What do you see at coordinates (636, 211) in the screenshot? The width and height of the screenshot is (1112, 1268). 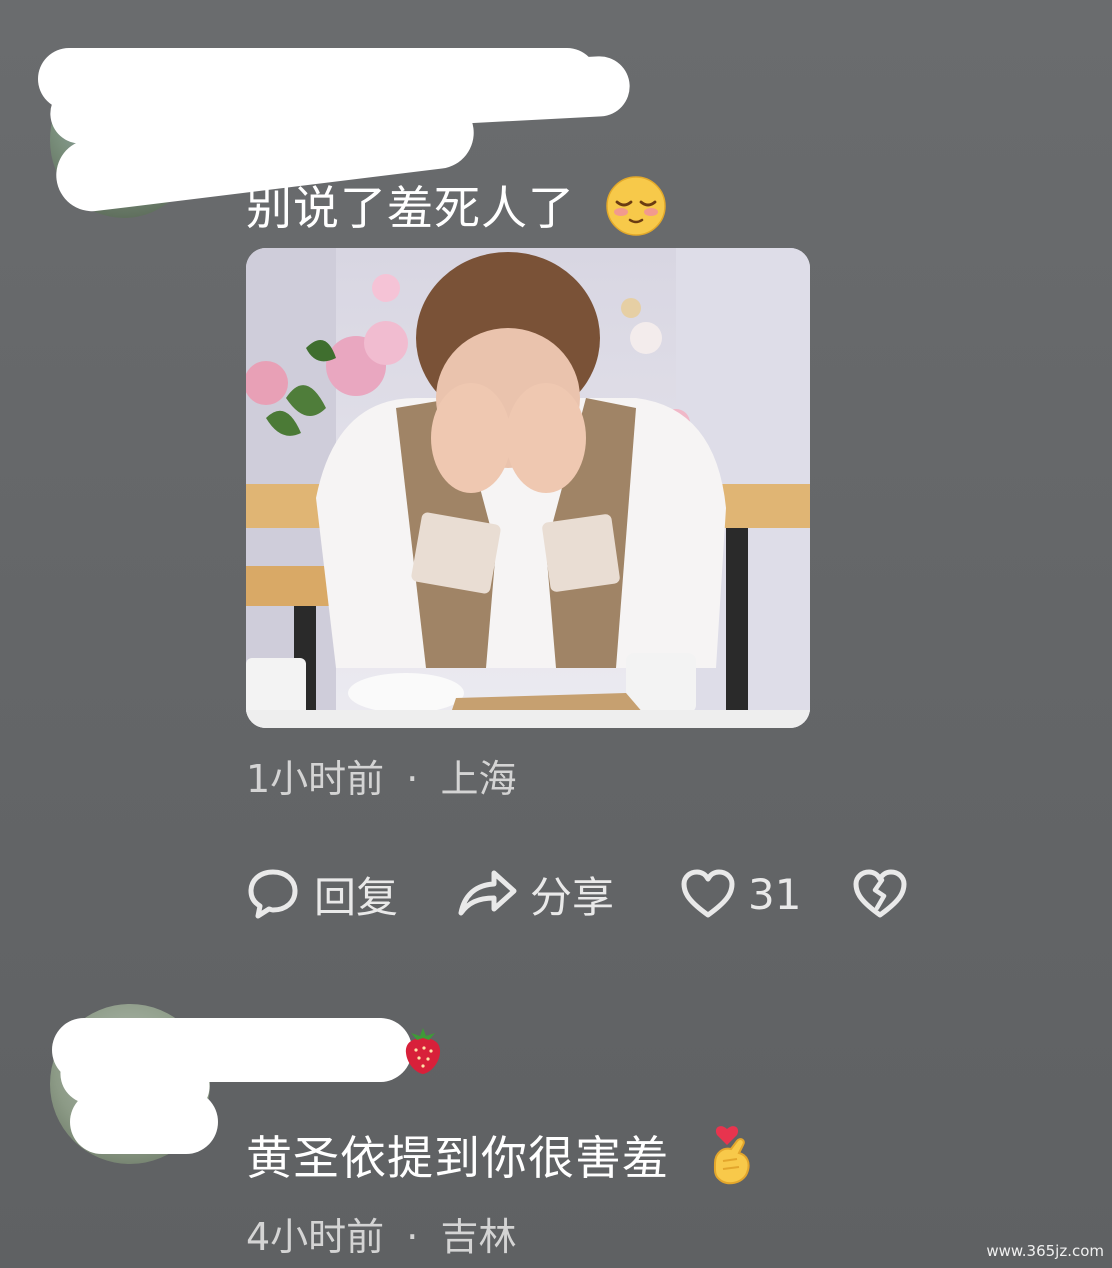 I see `shy-face-emoji-icon` at bounding box center [636, 211].